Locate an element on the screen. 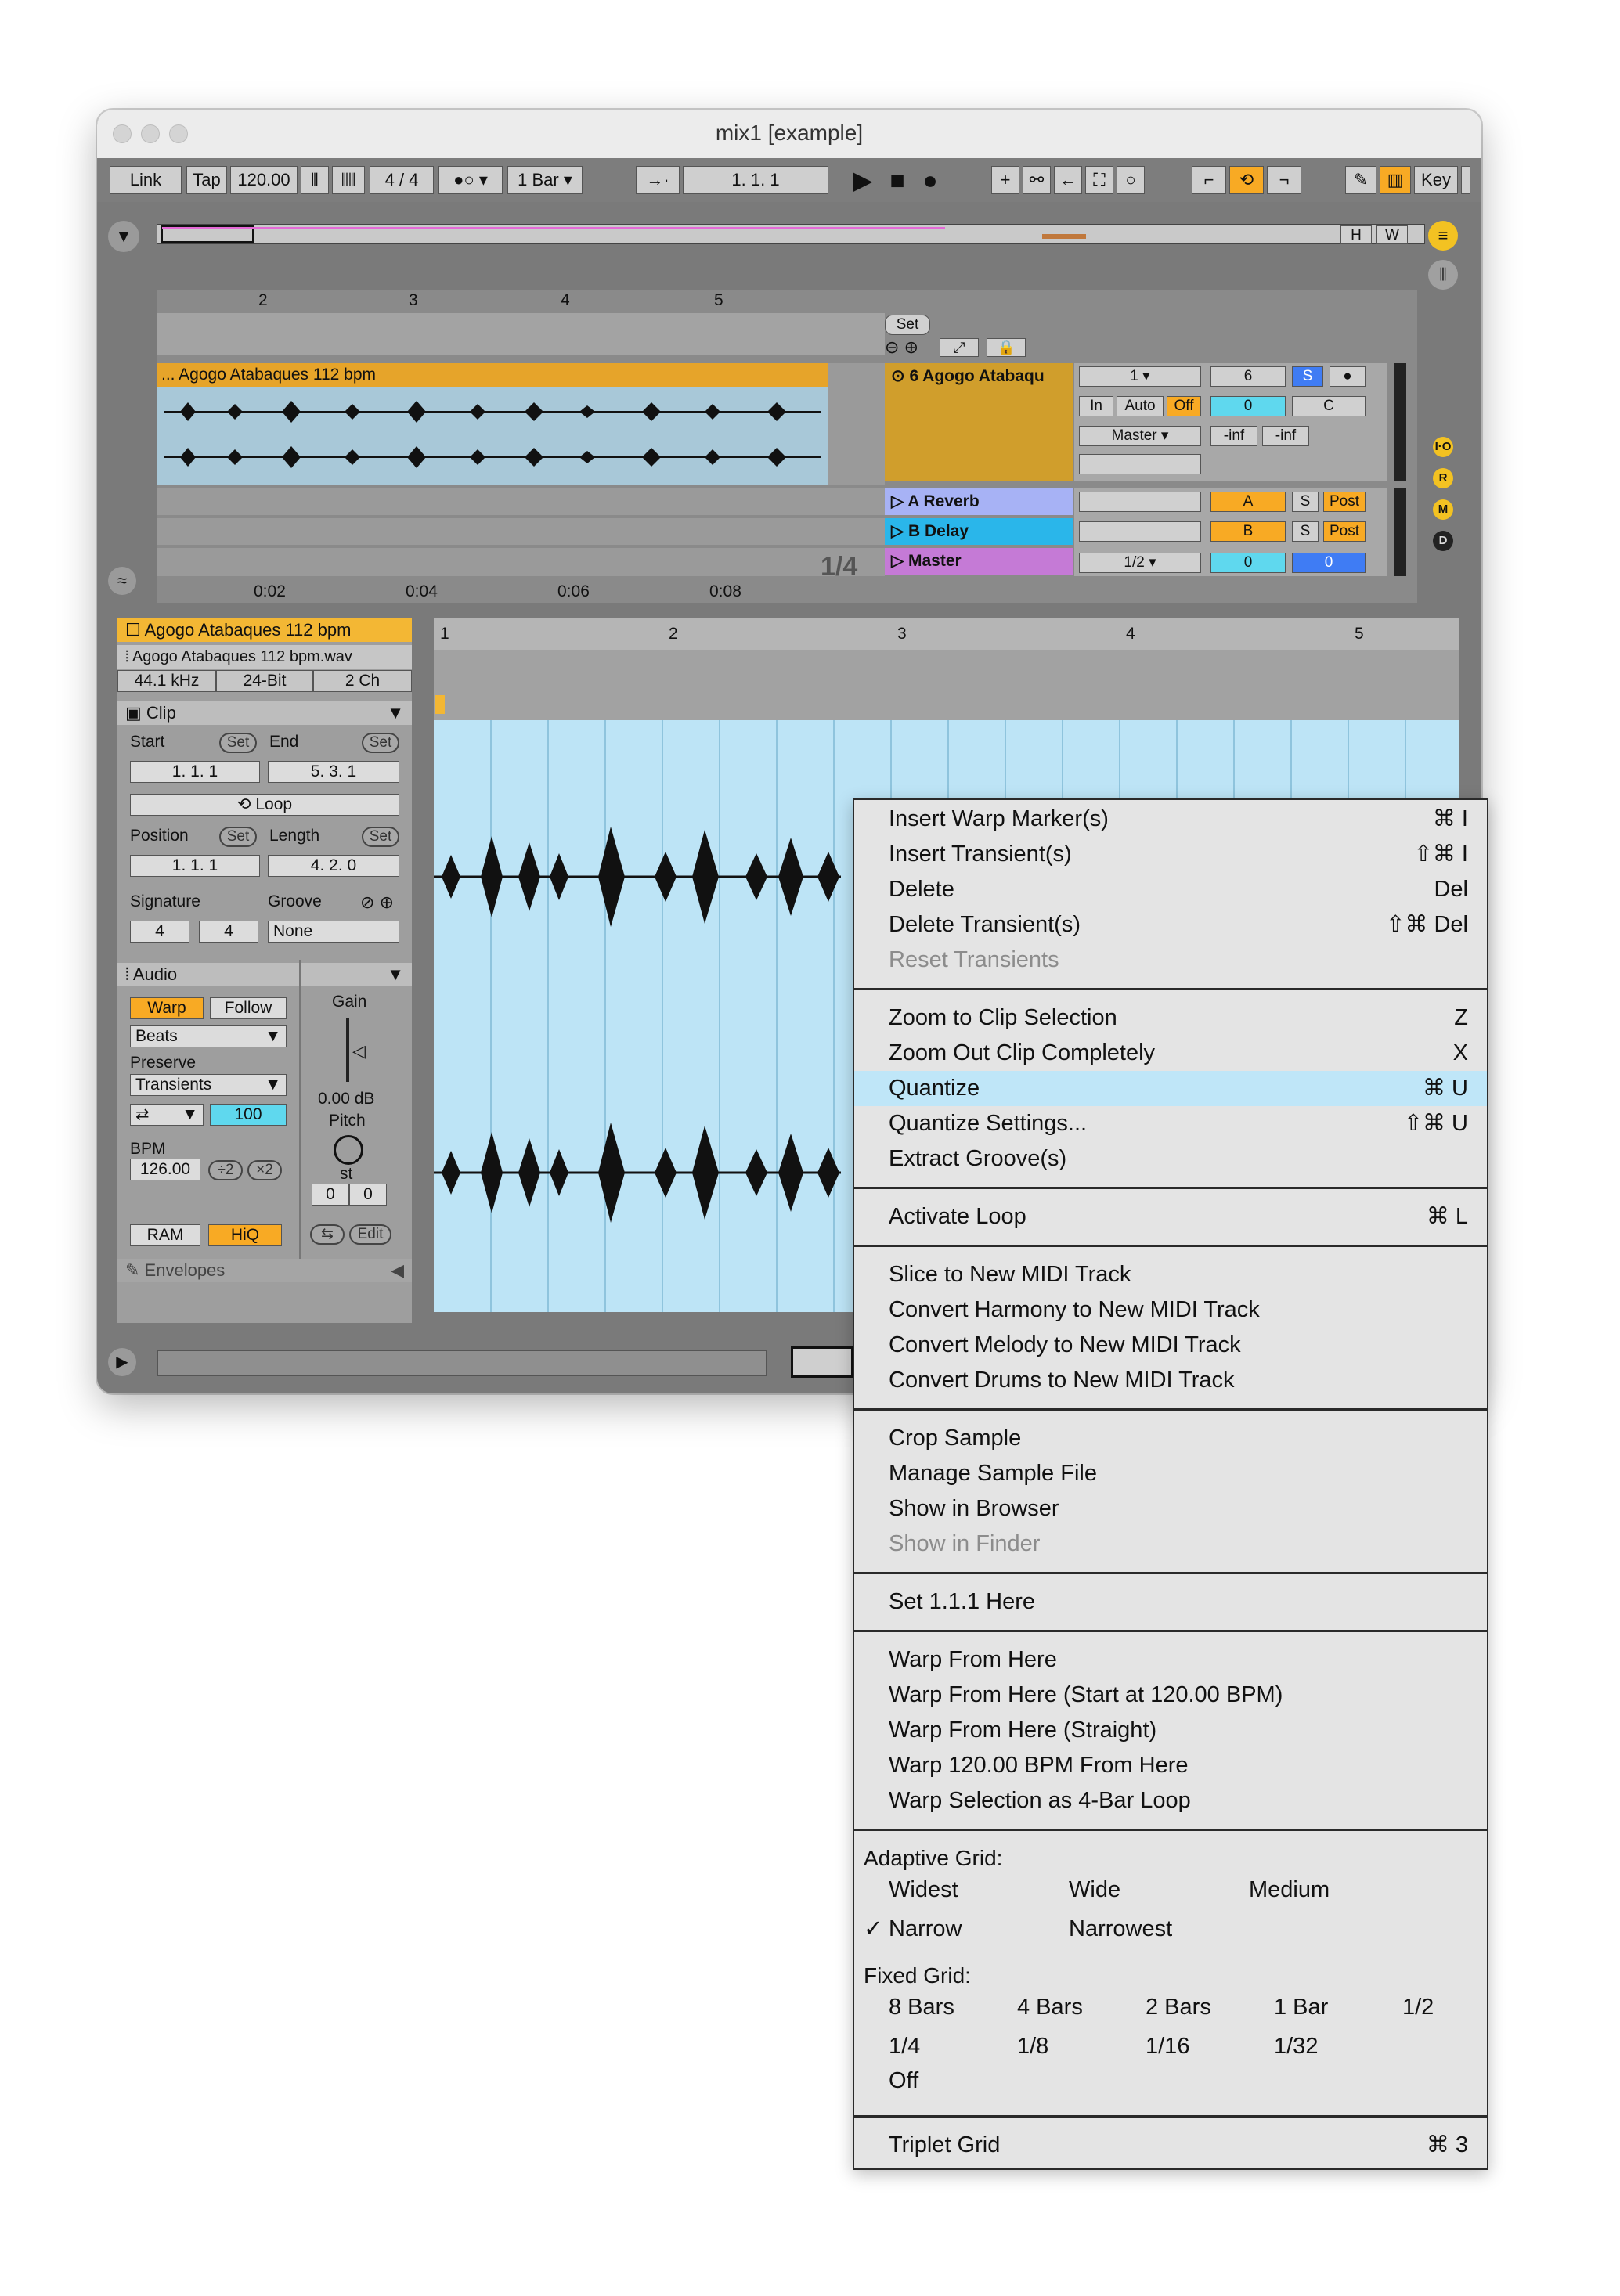 This screenshot has height=2296, width=1620. grid-1-16: 1/16 is located at coordinates (1168, 2046).